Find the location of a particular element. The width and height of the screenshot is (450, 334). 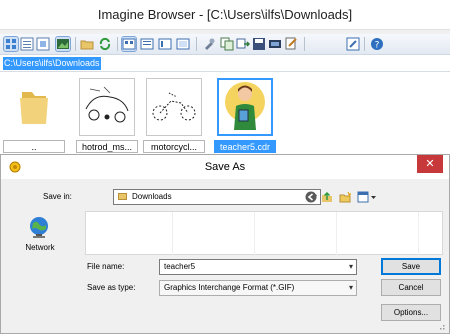

thumbnail-item: .. is located at coordinates (34, 115).